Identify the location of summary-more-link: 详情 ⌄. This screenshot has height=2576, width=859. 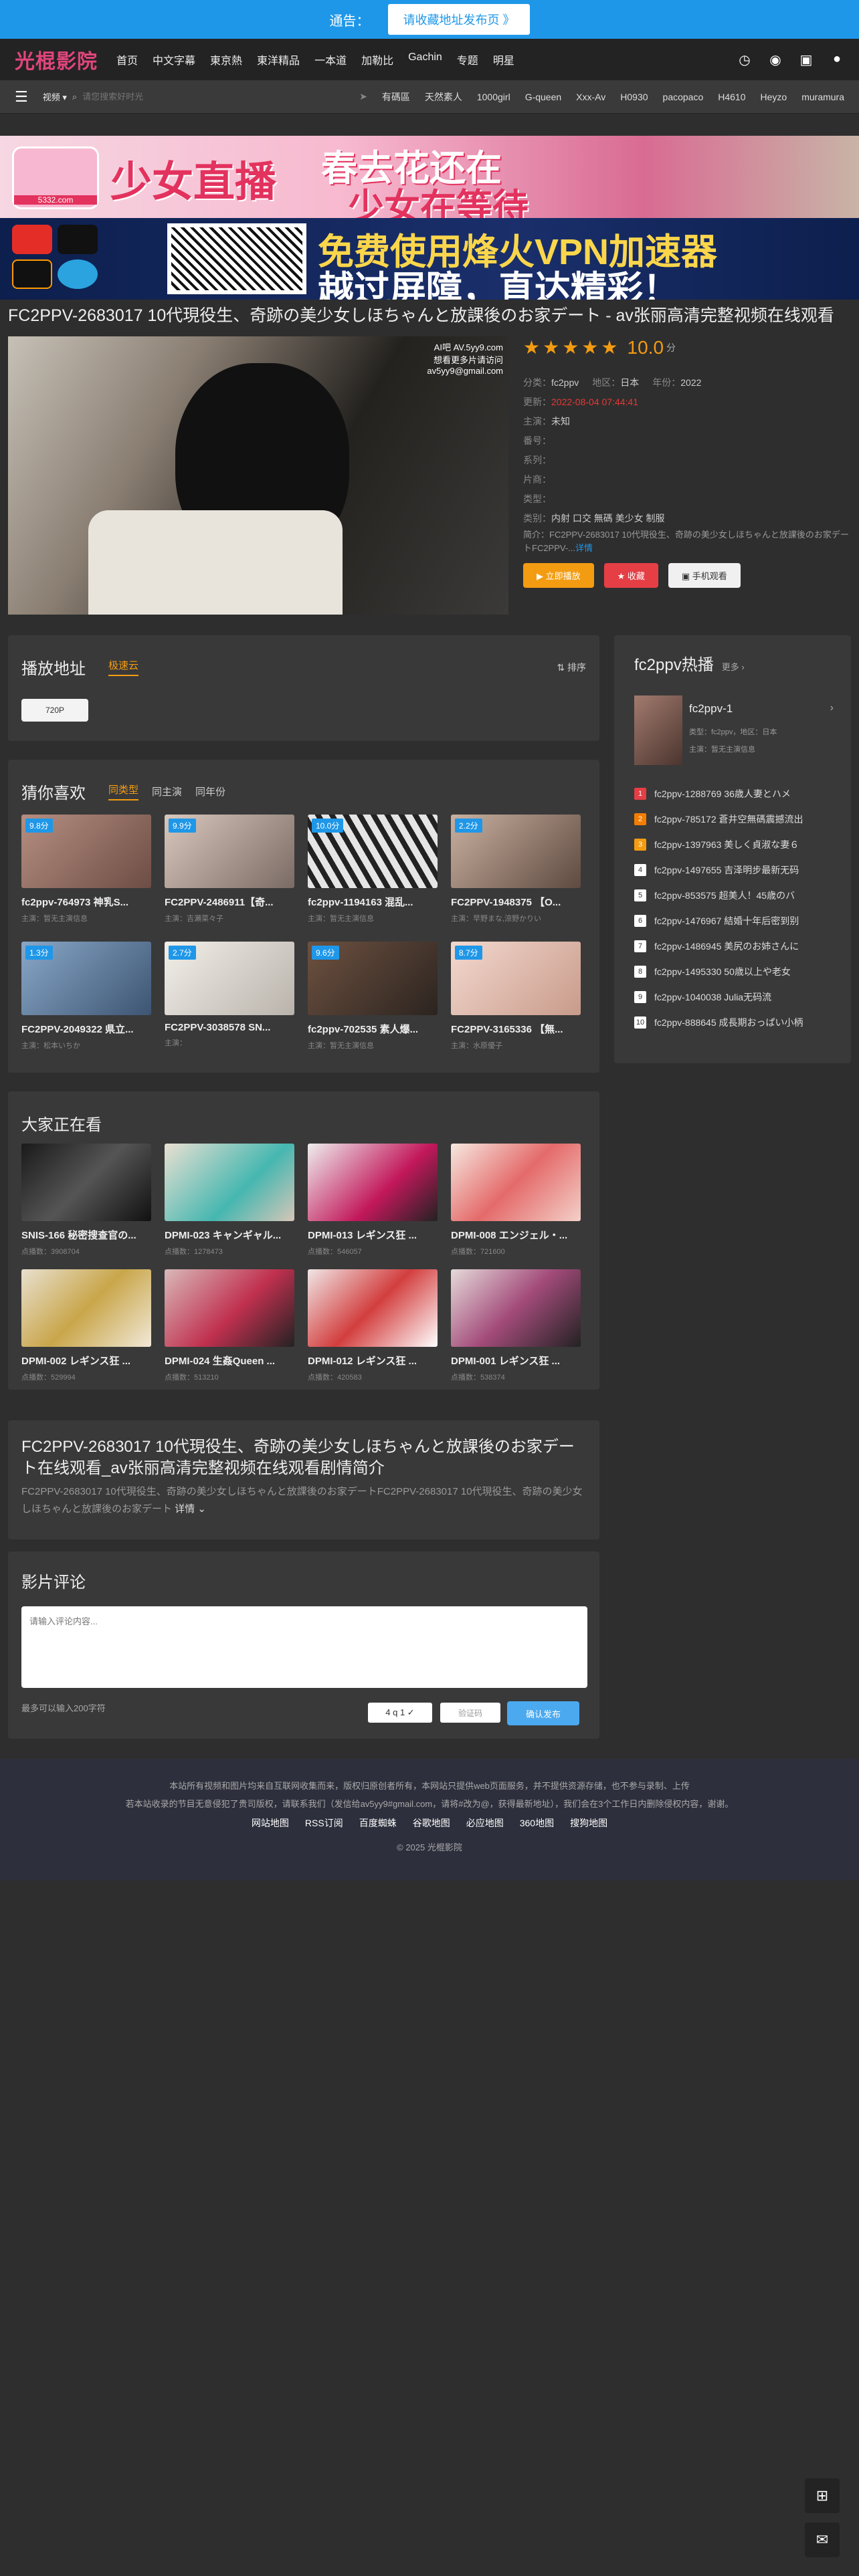
(190, 1509).